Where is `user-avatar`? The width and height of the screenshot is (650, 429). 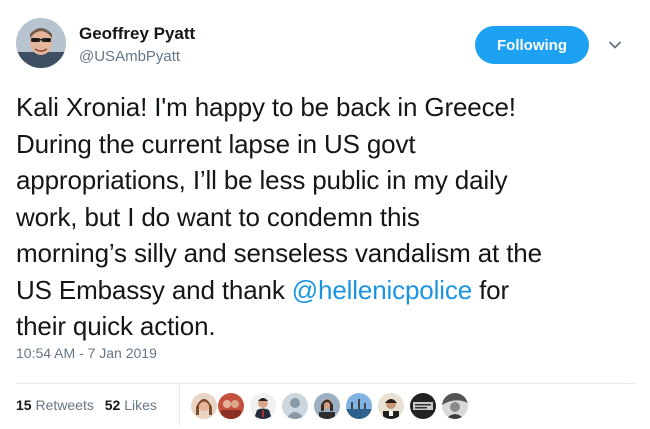 user-avatar is located at coordinates (41, 43).